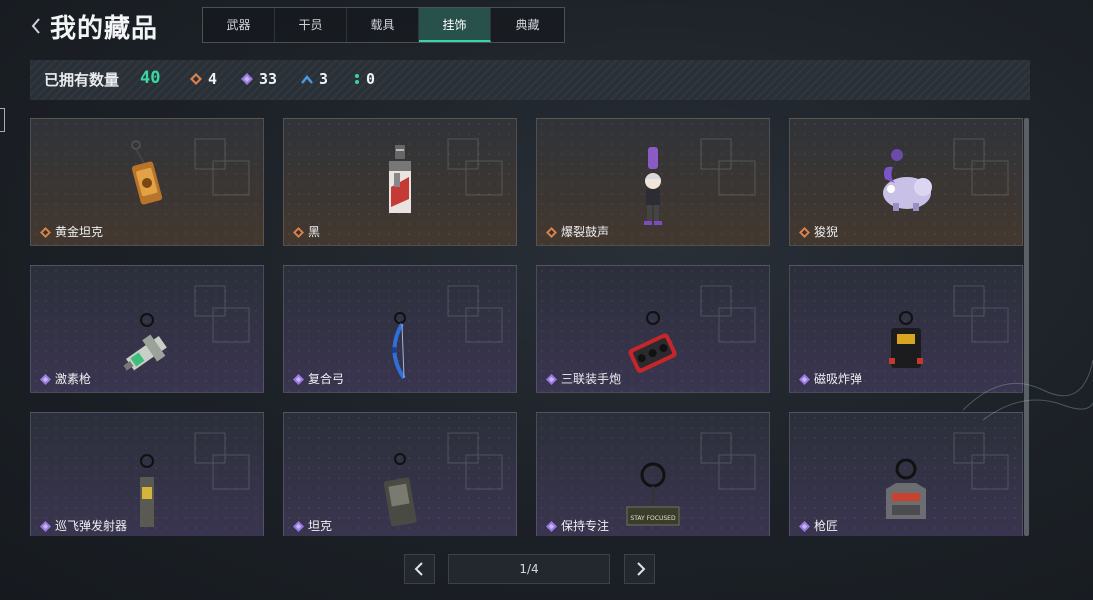  I want to click on tab-vehicles: 载具, so click(383, 25).